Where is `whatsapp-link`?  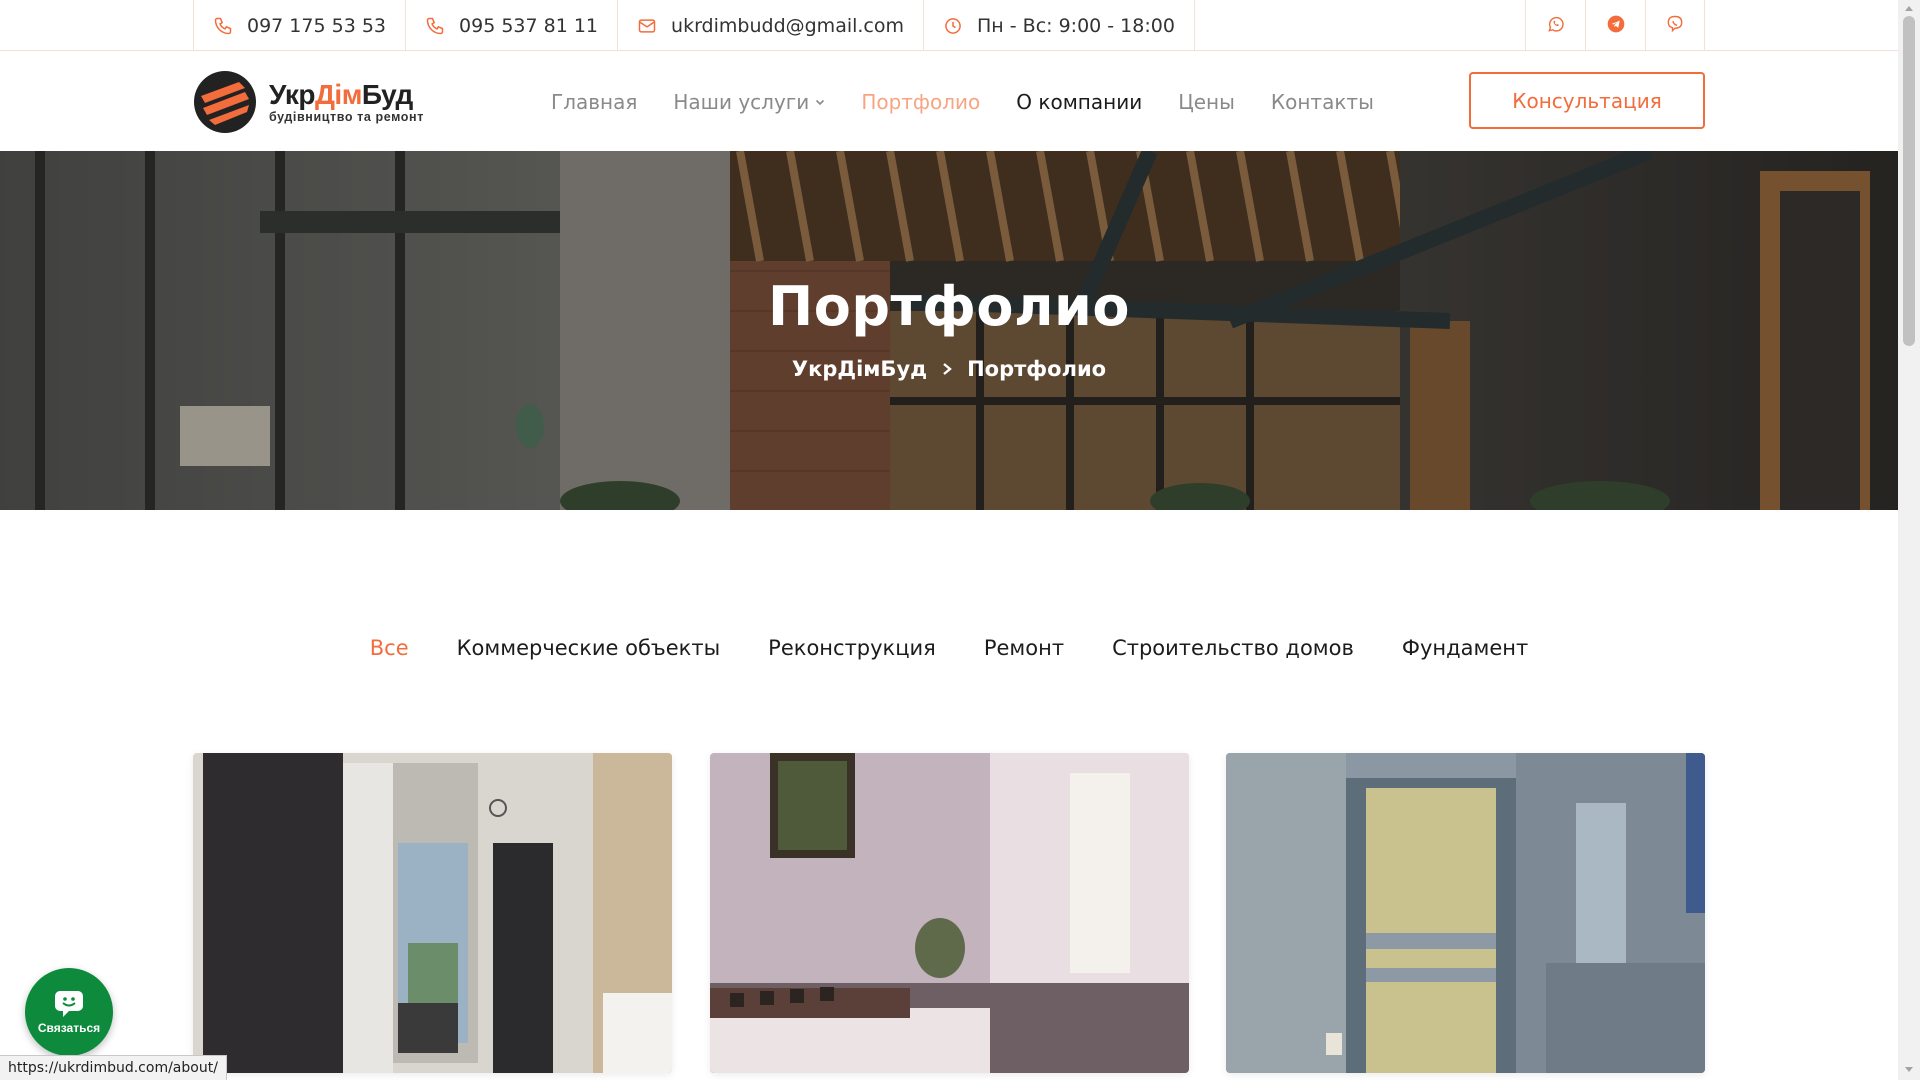
whatsapp-link is located at coordinates (1555, 25).